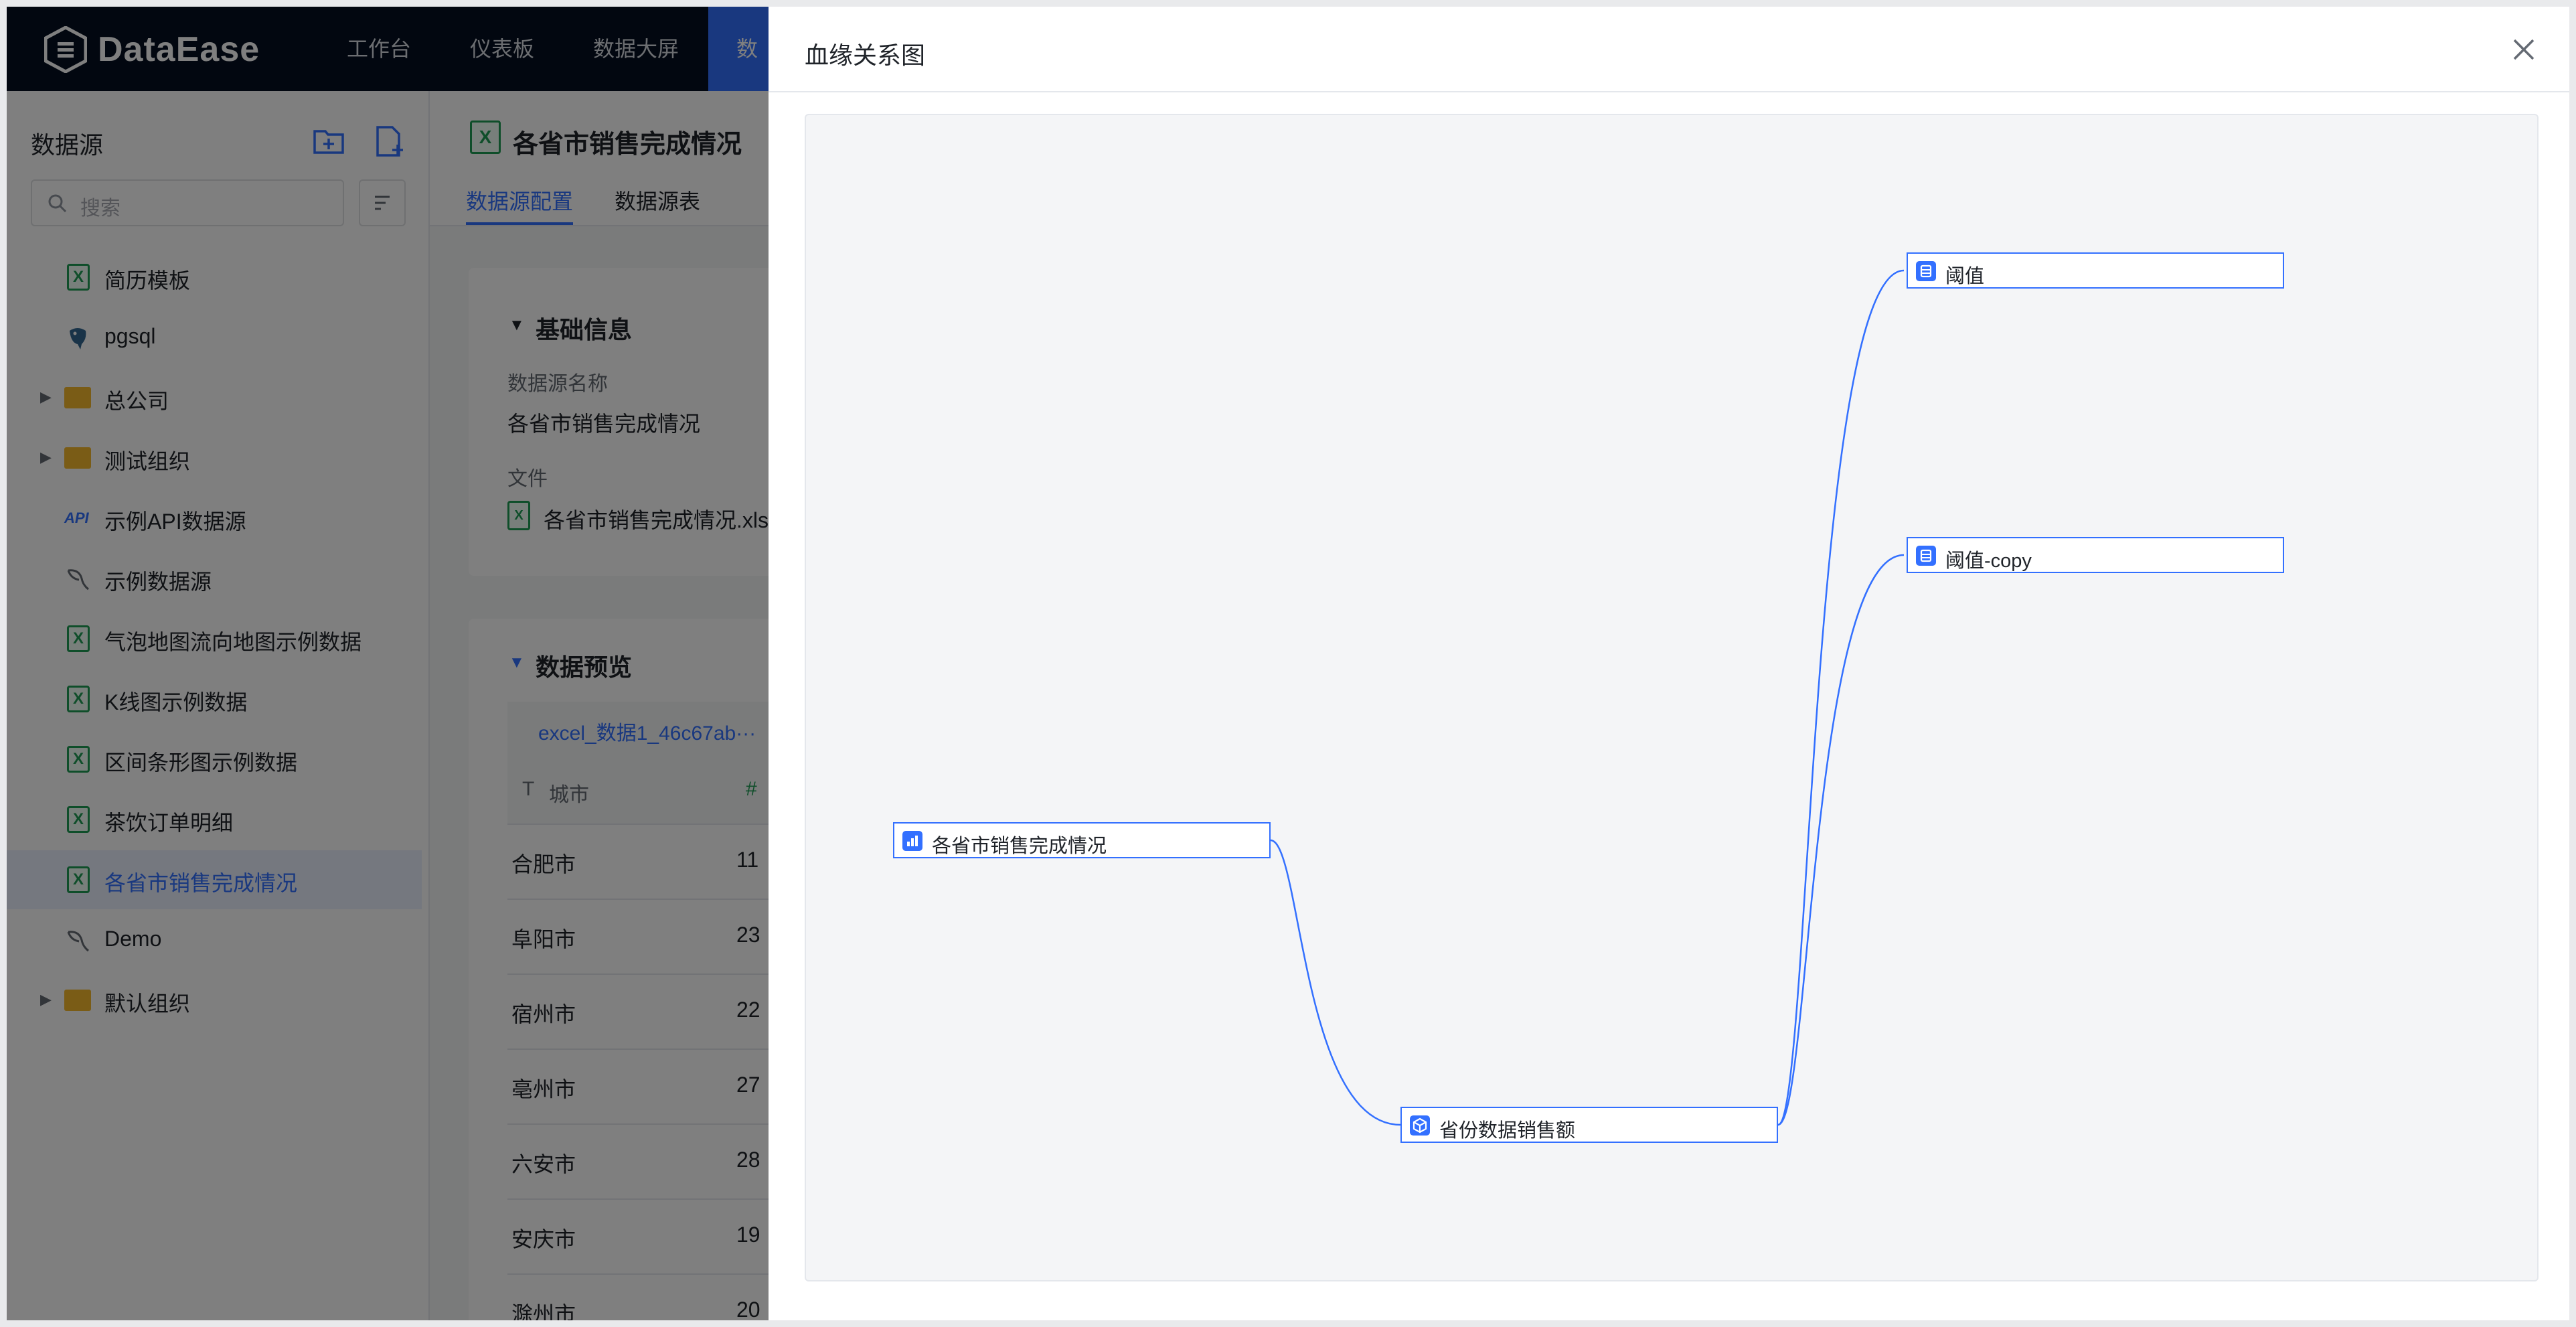  I want to click on lineage-node-dataset: 省份数据销售额, so click(1589, 1125).